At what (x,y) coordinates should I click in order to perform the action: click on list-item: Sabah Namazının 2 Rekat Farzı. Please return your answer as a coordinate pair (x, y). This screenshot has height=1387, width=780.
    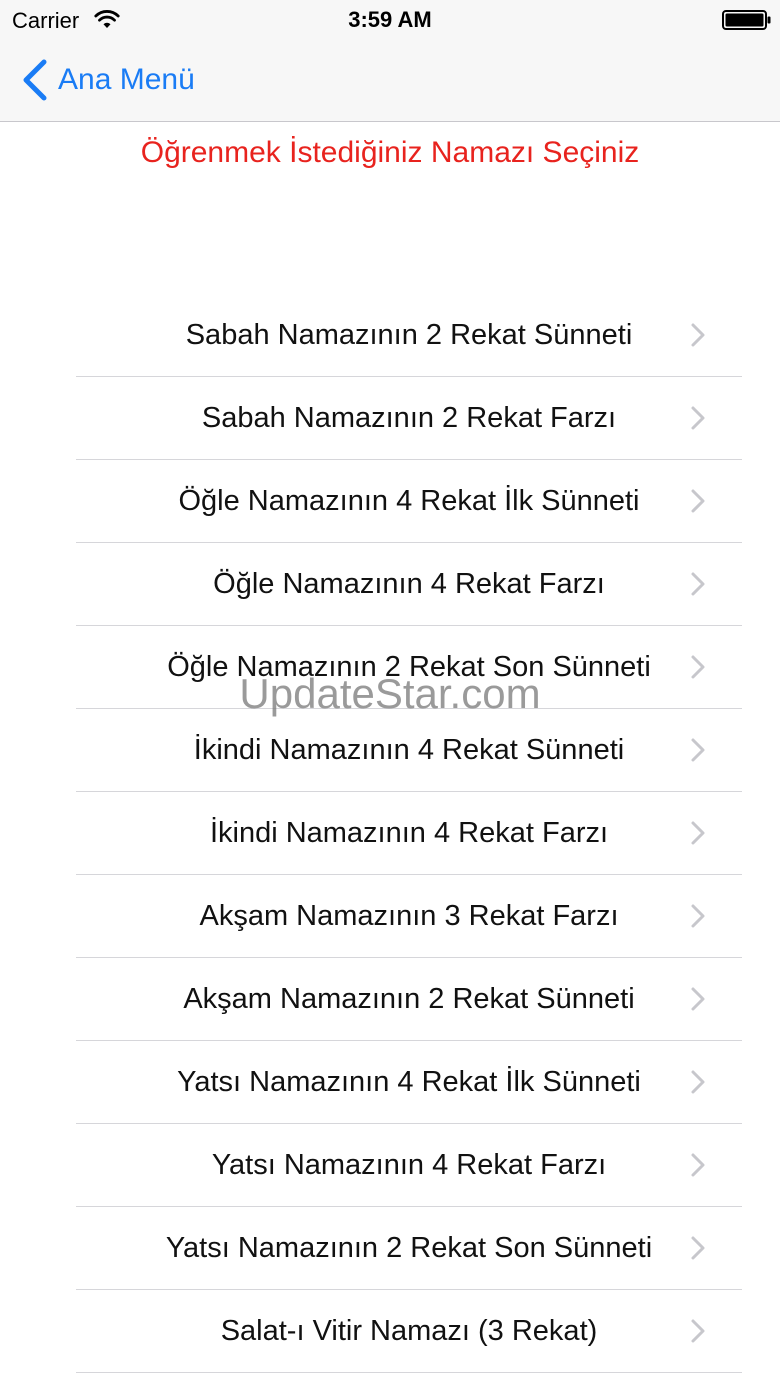
    Looking at the image, I should click on (409, 418).